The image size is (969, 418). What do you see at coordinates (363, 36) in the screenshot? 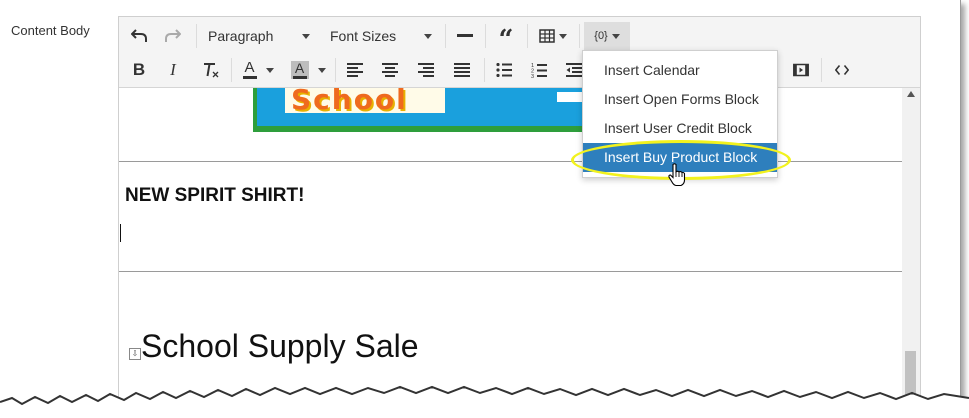
I see `font-sizes-label: Font Sizes` at bounding box center [363, 36].